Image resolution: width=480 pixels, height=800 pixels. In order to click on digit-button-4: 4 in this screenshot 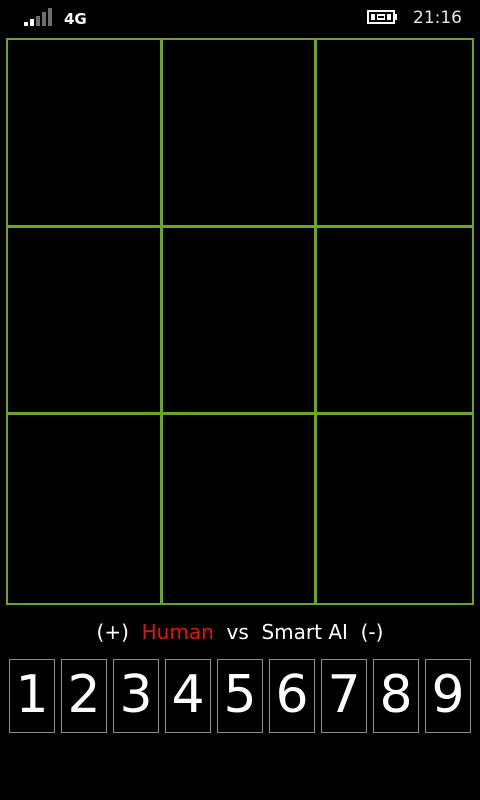, I will do `click(188, 696)`.